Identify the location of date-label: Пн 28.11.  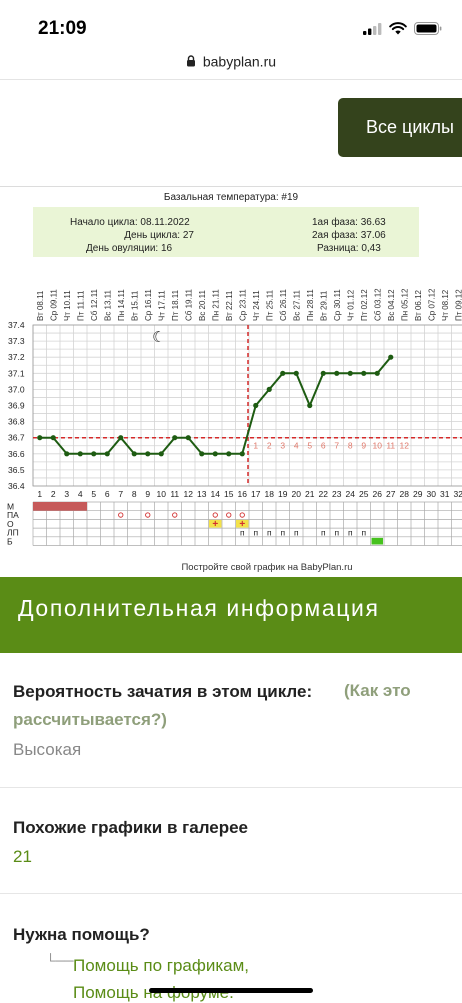
(310, 305).